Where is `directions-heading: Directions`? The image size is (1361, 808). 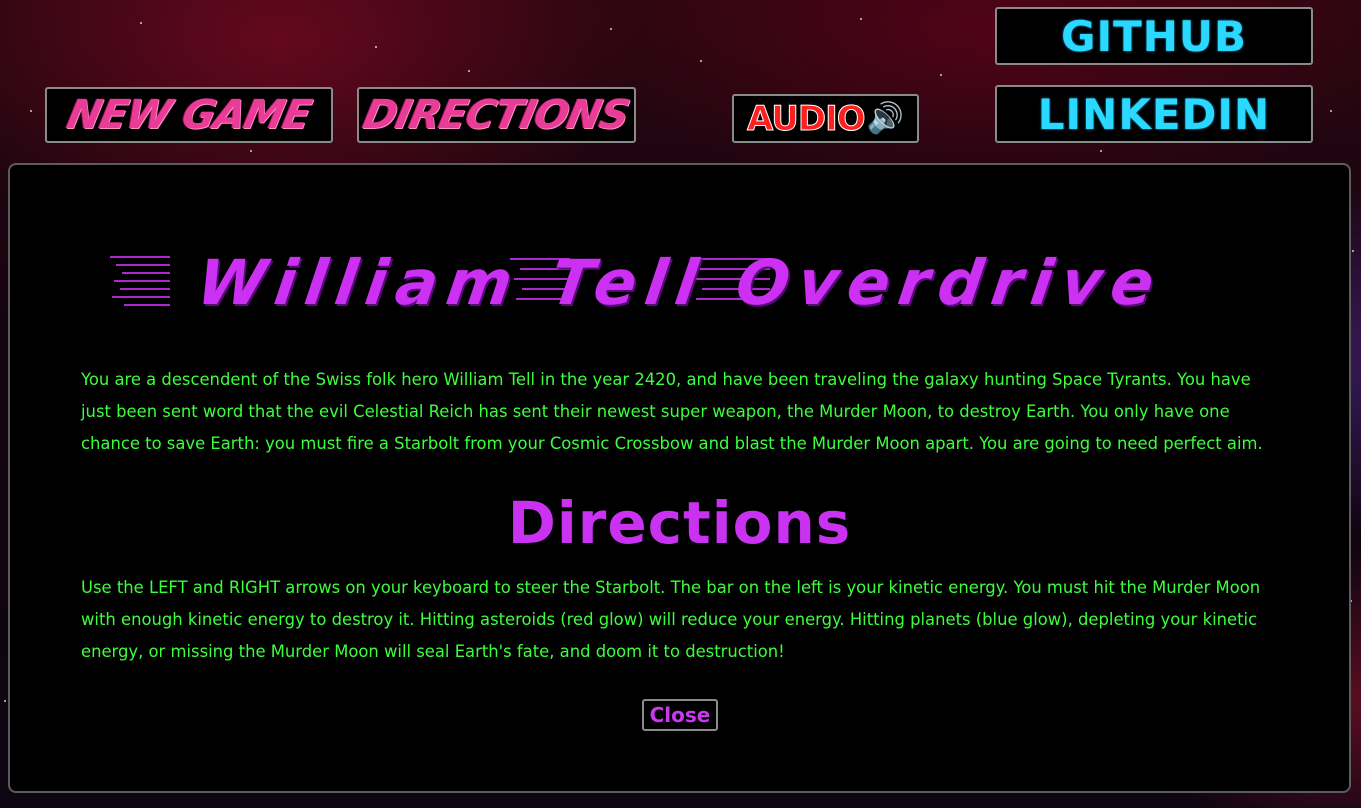
directions-heading: Directions is located at coordinates (679, 523).